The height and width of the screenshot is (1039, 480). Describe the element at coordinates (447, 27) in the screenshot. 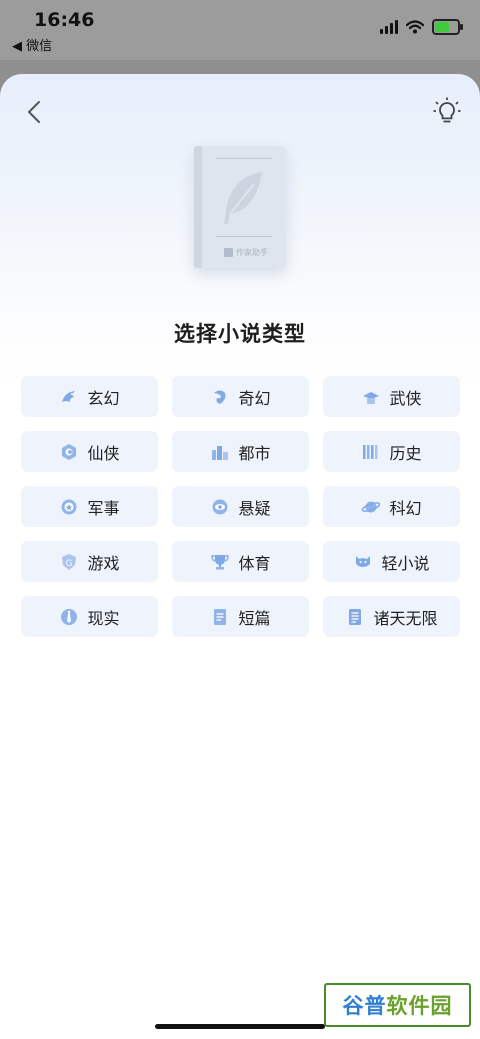

I see `battery-icon` at that location.